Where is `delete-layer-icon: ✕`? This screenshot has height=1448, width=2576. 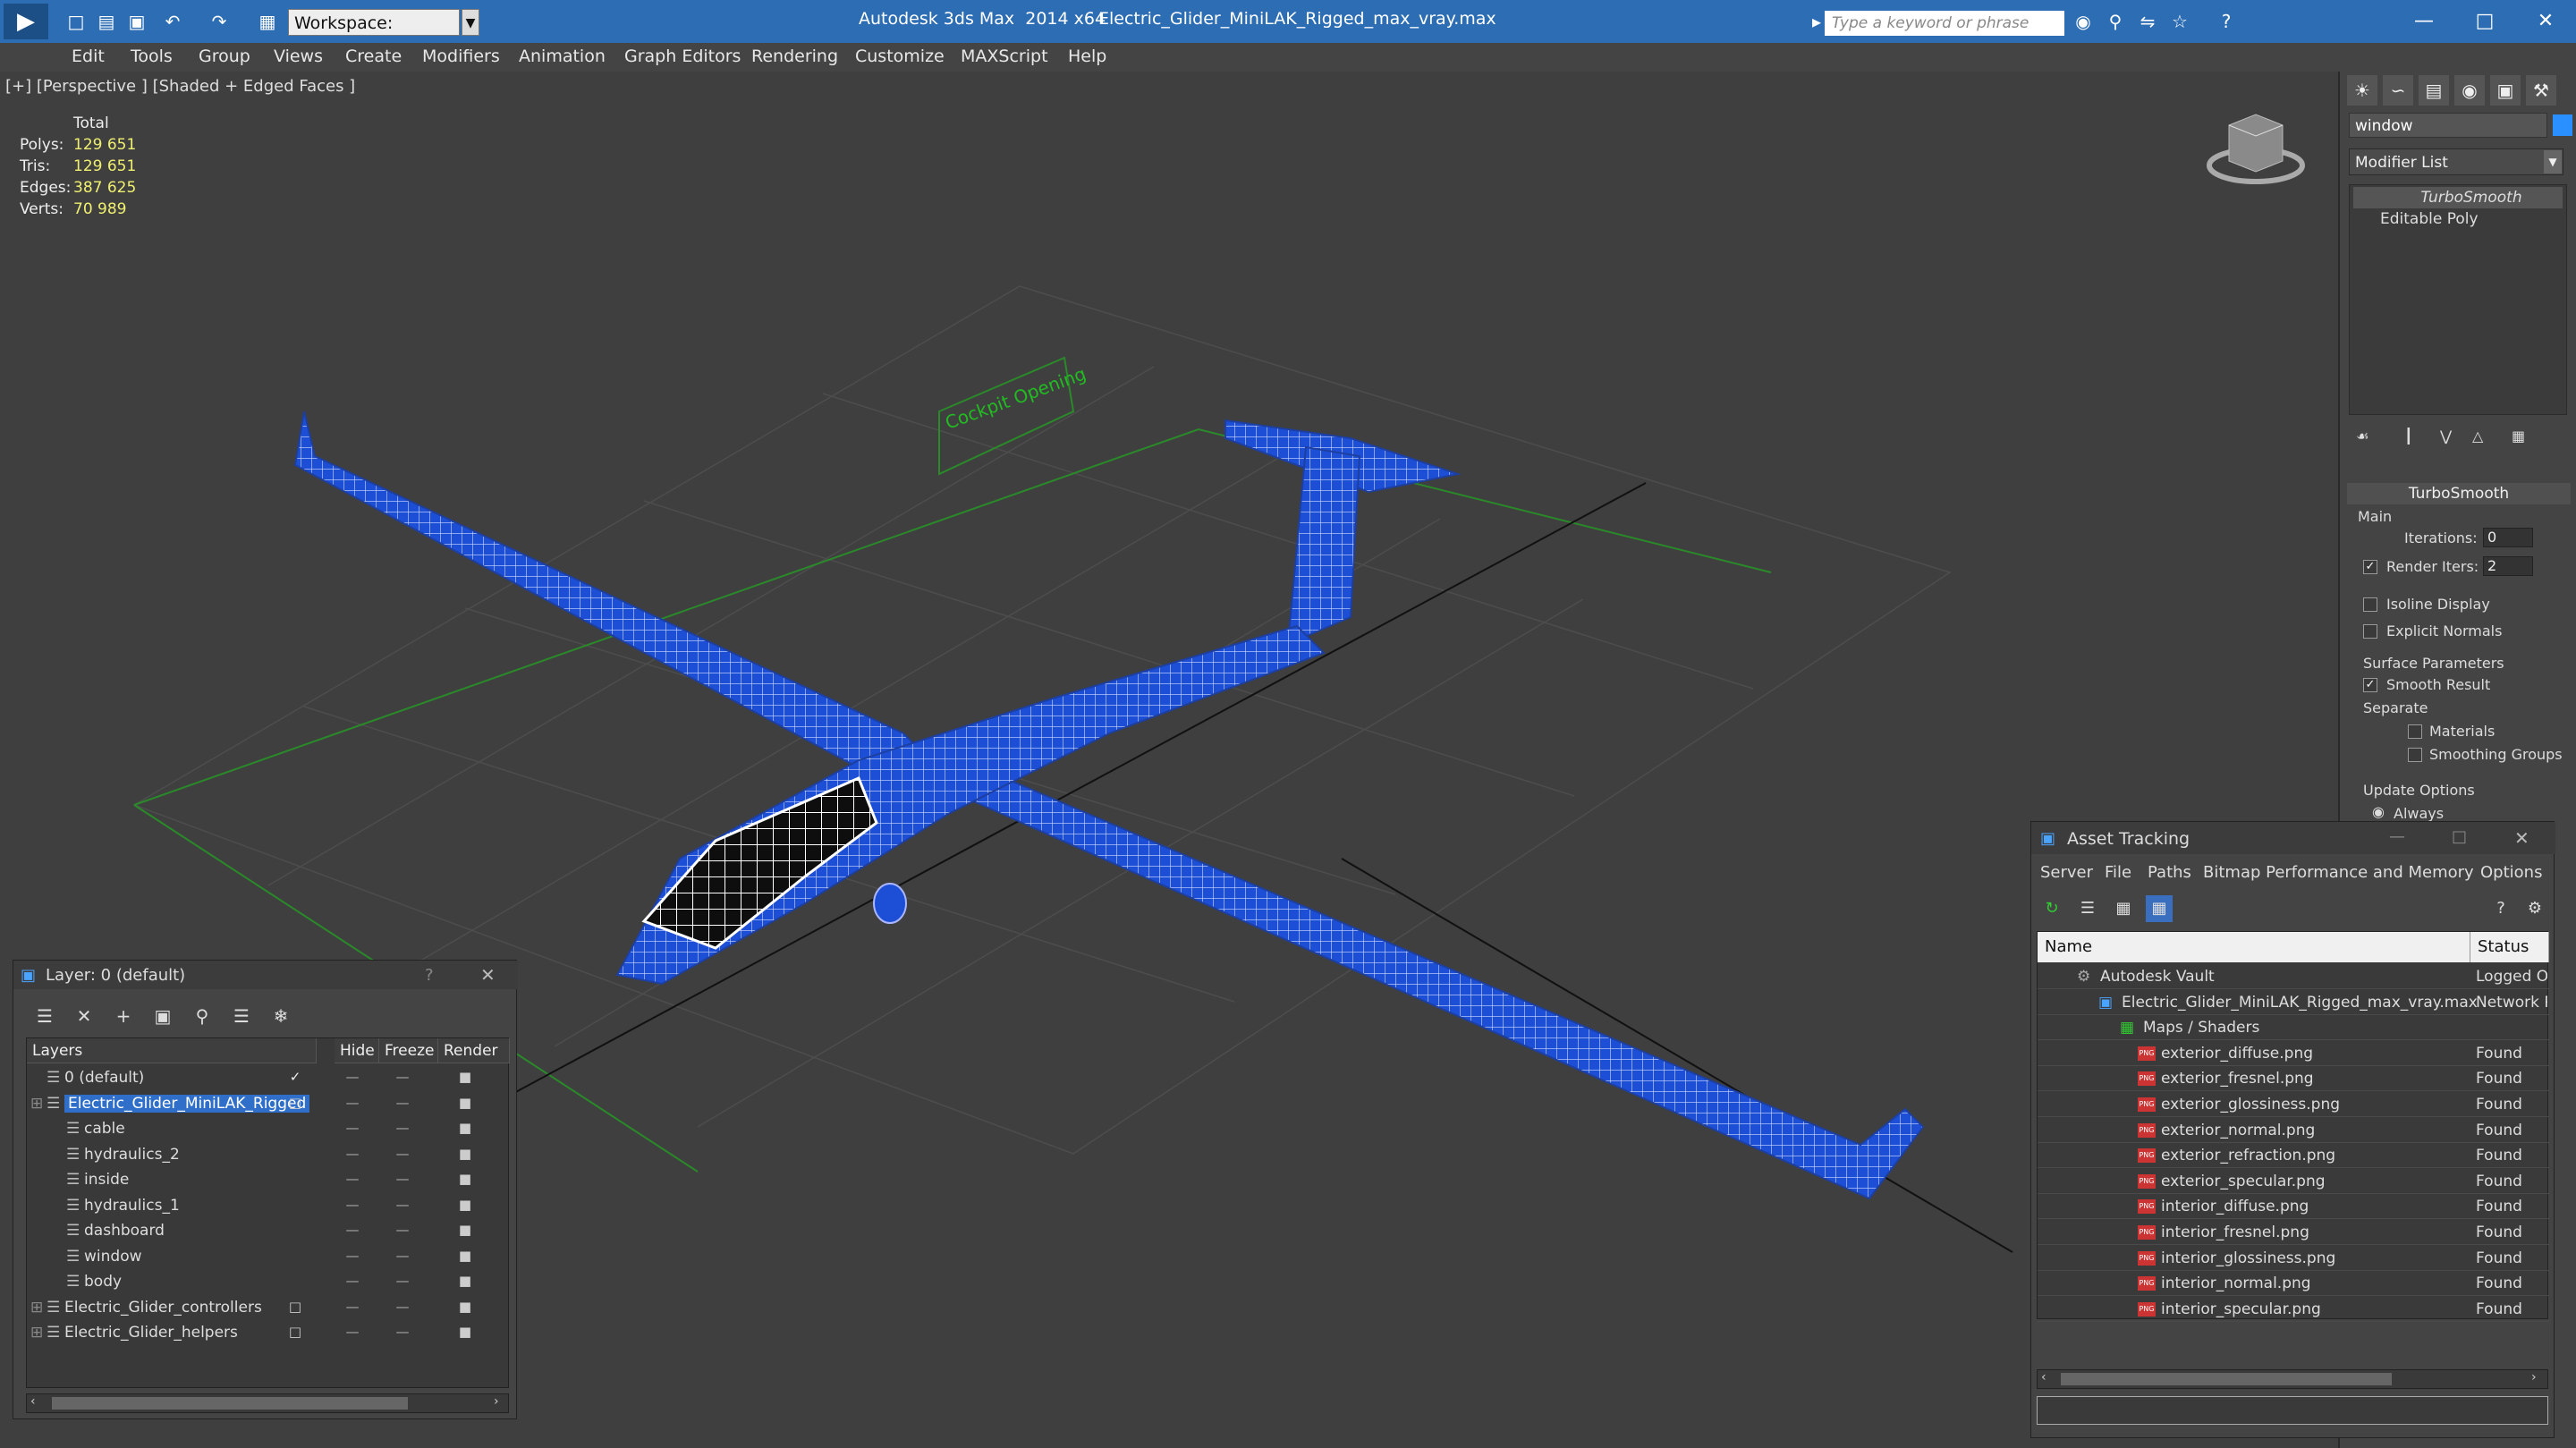
delete-layer-icon: ✕ is located at coordinates (84, 1016).